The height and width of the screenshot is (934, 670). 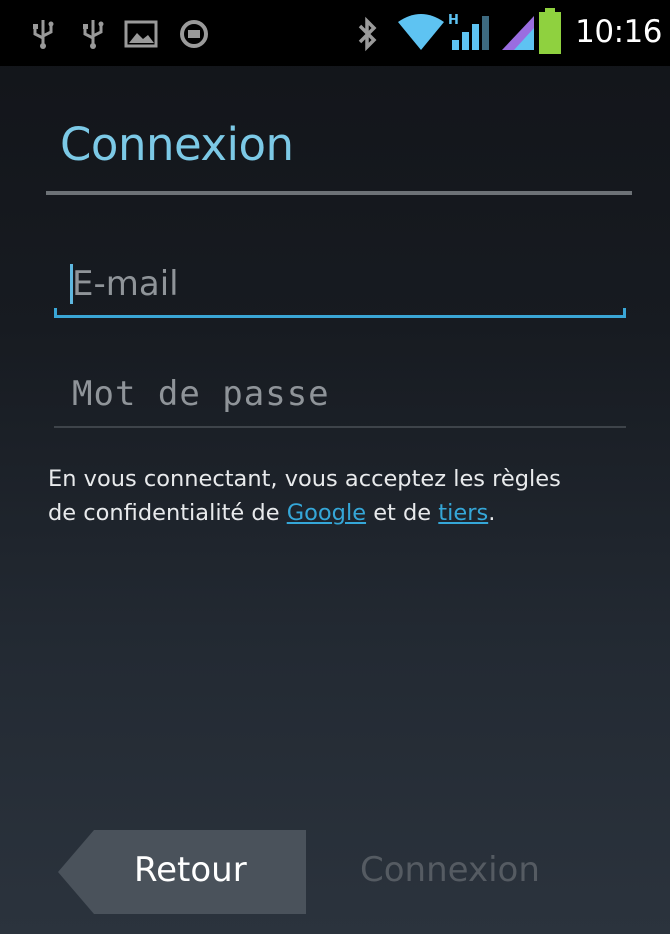 I want to click on status-time: 10:16, so click(x=618, y=32).